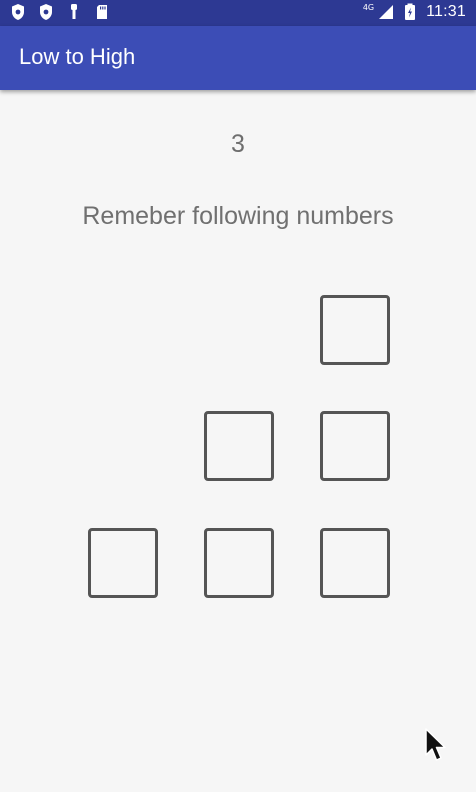  What do you see at coordinates (239, 446) in the screenshot?
I see `number-cell-r2-c2` at bounding box center [239, 446].